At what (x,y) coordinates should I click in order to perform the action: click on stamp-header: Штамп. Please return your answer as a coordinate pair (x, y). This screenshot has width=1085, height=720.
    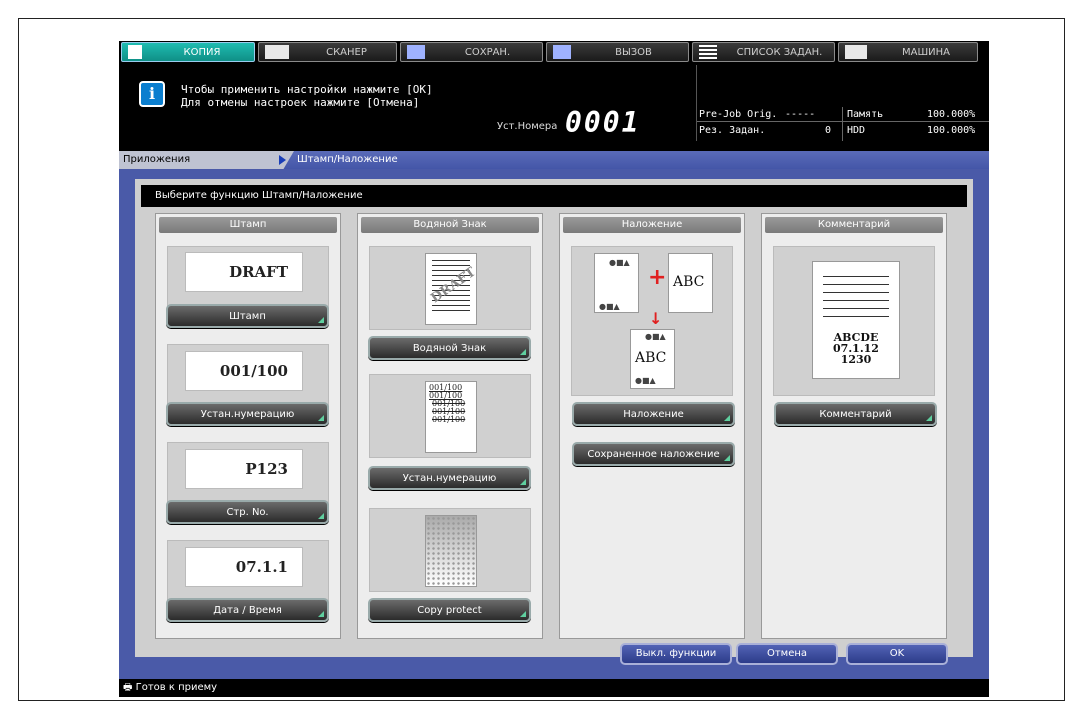
    Looking at the image, I should click on (248, 225).